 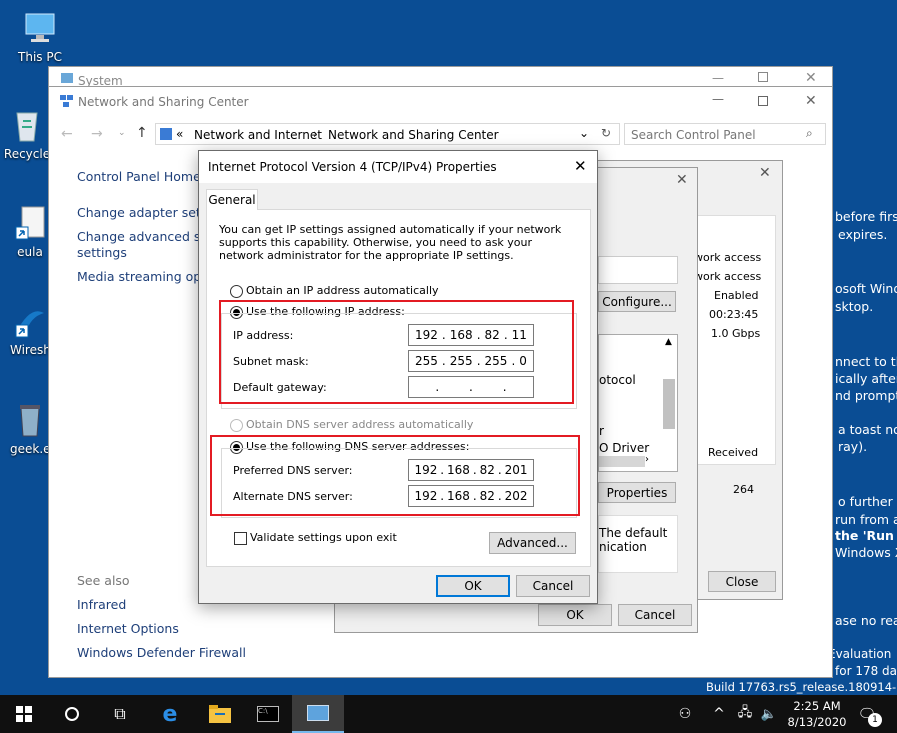 I want to click on recent-chevron-icon: ⌄, so click(x=122, y=133).